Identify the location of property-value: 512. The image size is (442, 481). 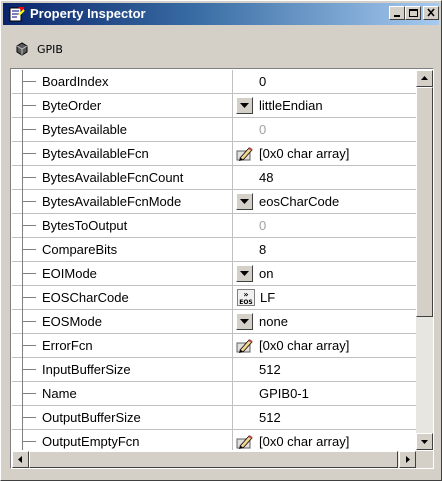
(270, 417).